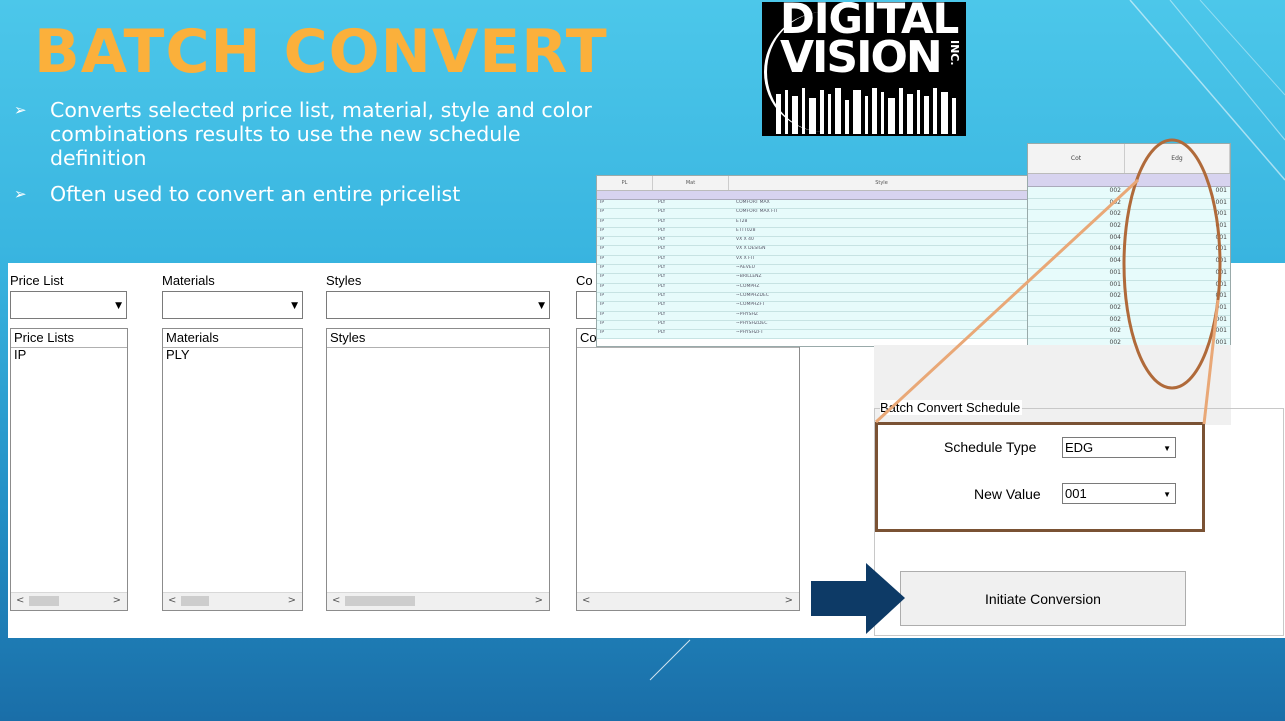  Describe the element at coordinates (816, 335) in the screenshot. I see `grid-row: IP PLY ~PHYSHZFT` at that location.